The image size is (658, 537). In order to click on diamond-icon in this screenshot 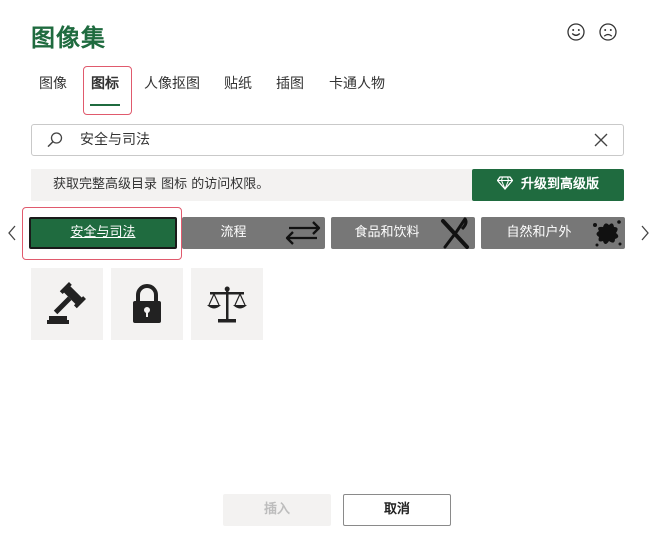, I will do `click(504, 183)`.